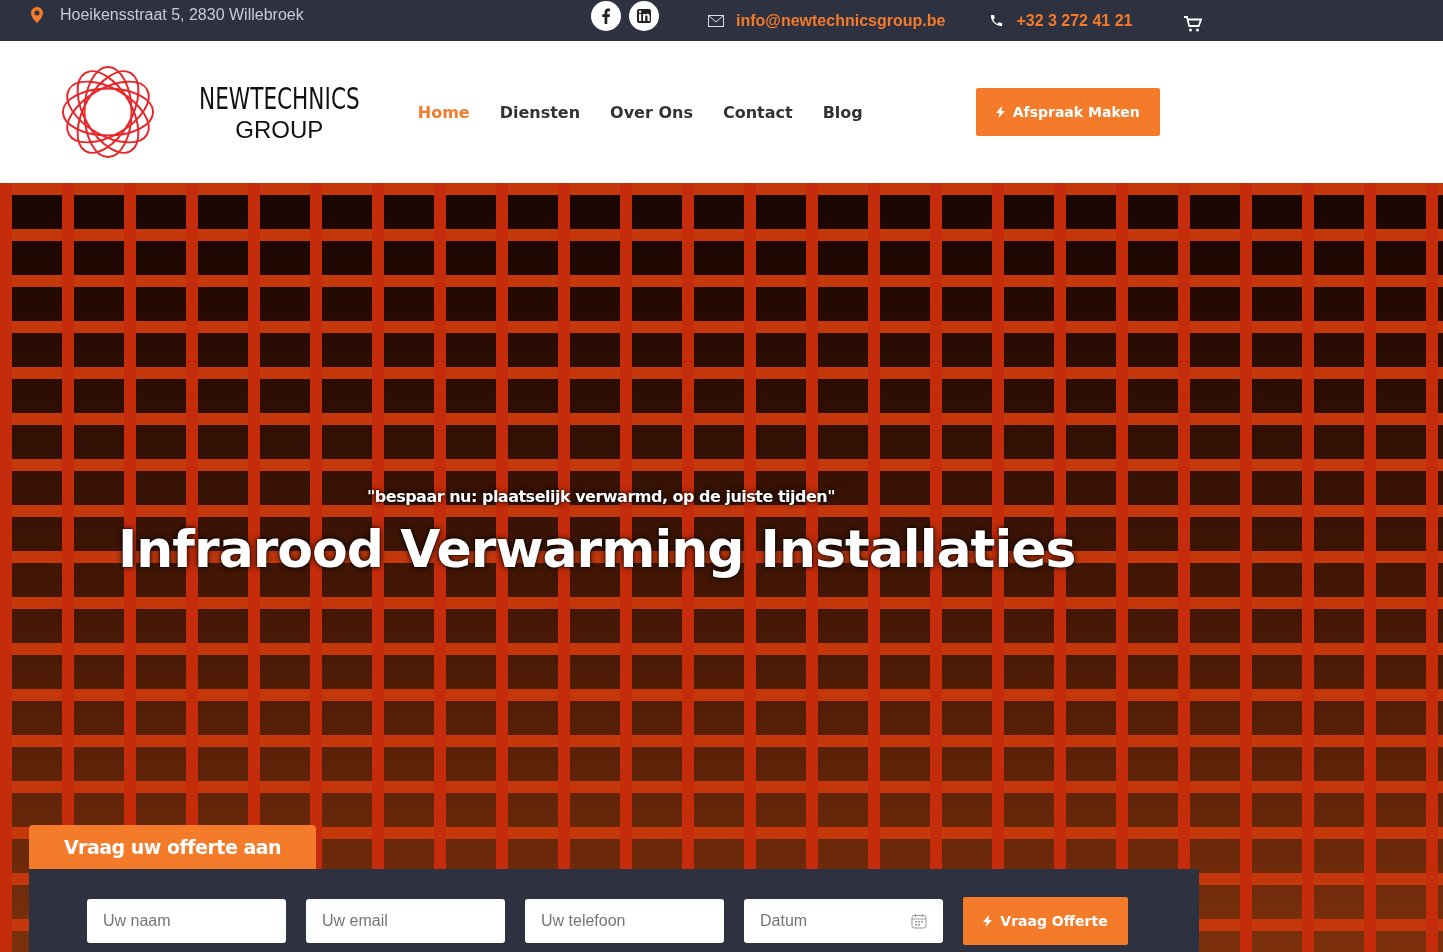 This screenshot has height=952, width=1443. What do you see at coordinates (997, 20) in the screenshot?
I see `phone-icon` at bounding box center [997, 20].